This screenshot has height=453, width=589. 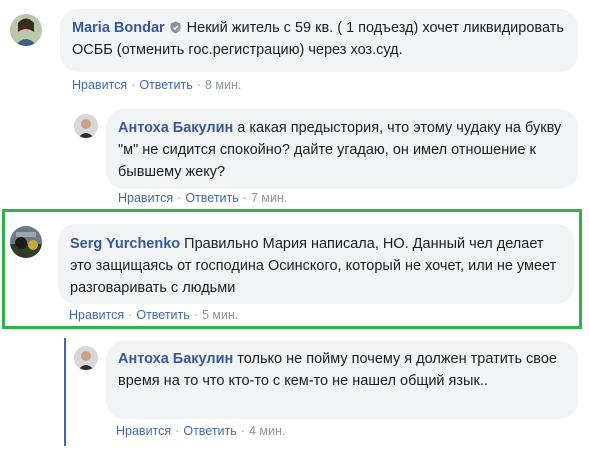 I want to click on comment-actions: Нравится · Ответить · 5 мин., so click(x=154, y=315).